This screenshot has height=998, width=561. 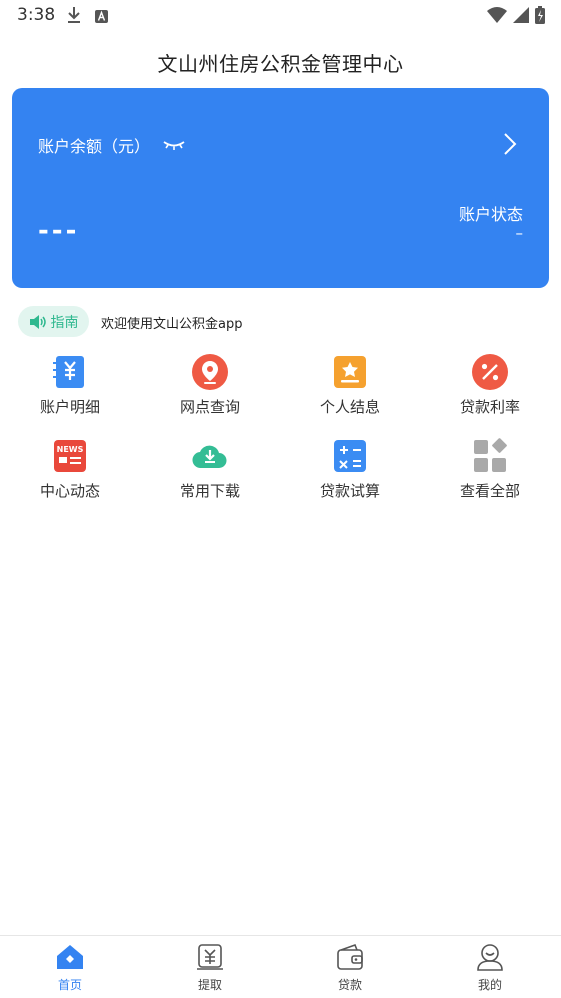 I want to click on grid-item-loan-rate: 贷款利率, so click(x=490, y=385).